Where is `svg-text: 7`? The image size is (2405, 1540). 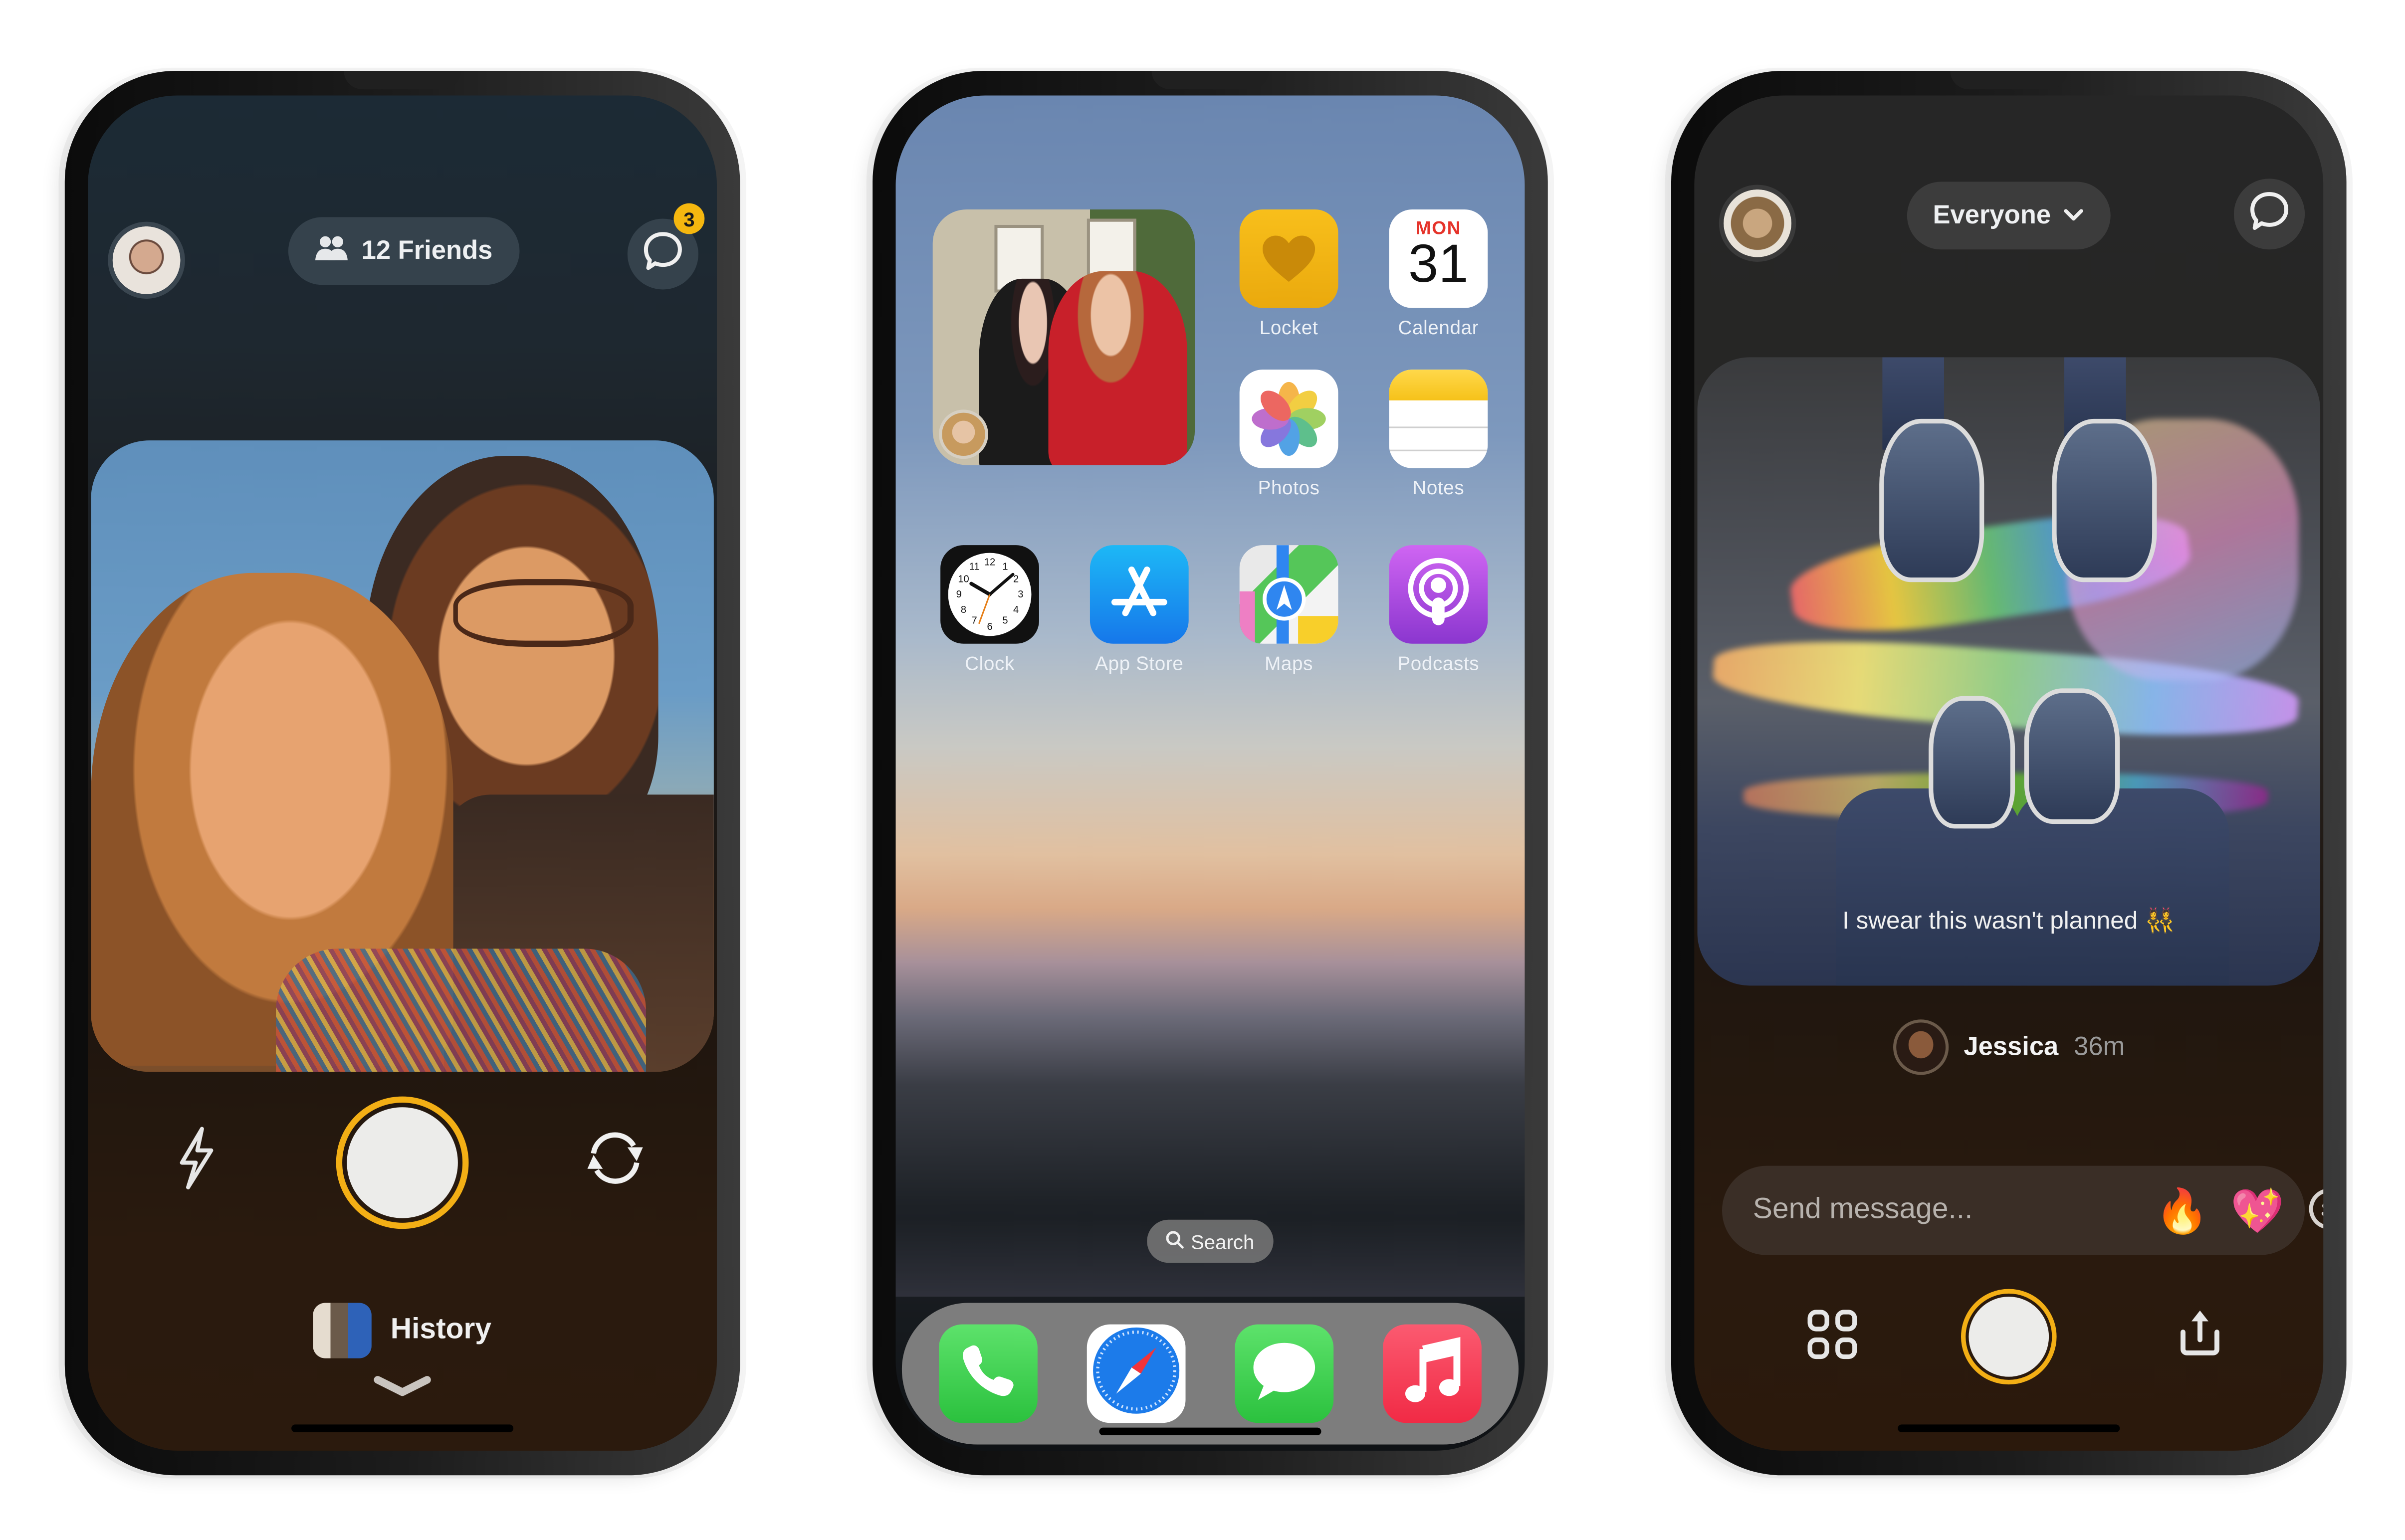 svg-text: 7 is located at coordinates (974, 620).